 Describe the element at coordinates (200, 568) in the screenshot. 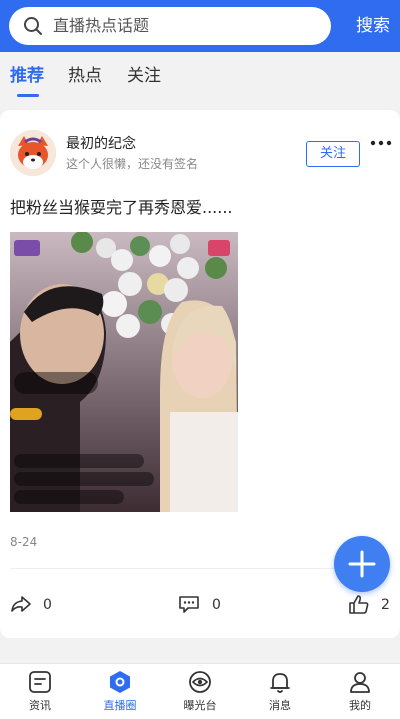

I see `divider` at that location.